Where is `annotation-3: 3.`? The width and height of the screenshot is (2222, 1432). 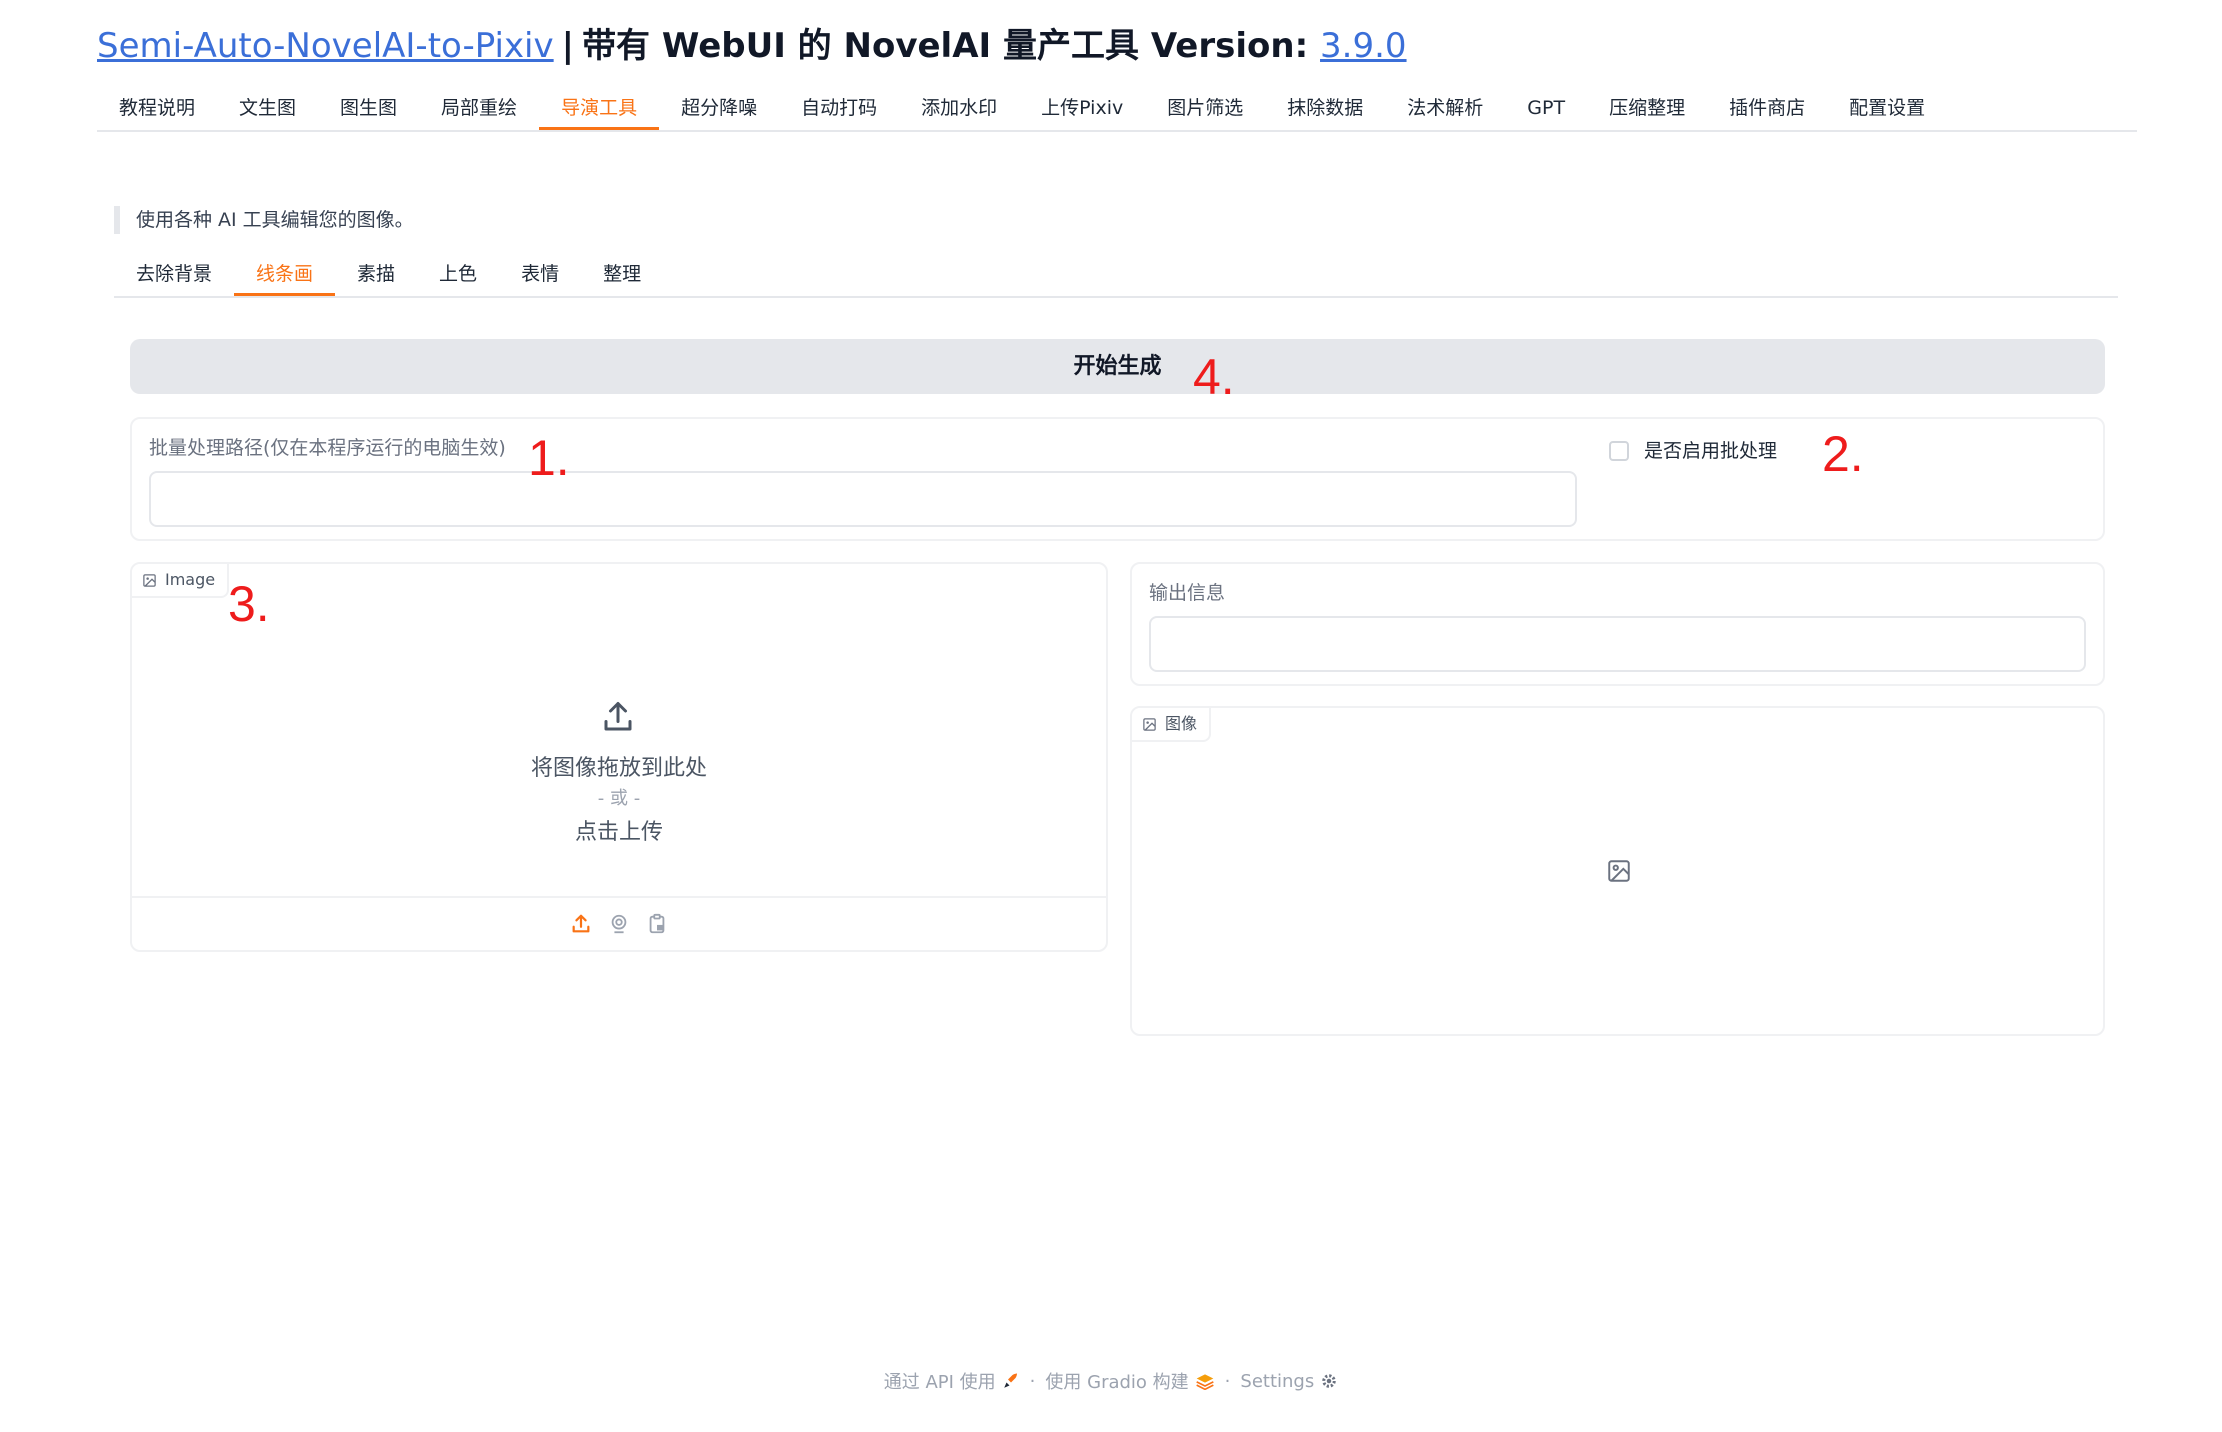
annotation-3: 3. is located at coordinates (249, 604).